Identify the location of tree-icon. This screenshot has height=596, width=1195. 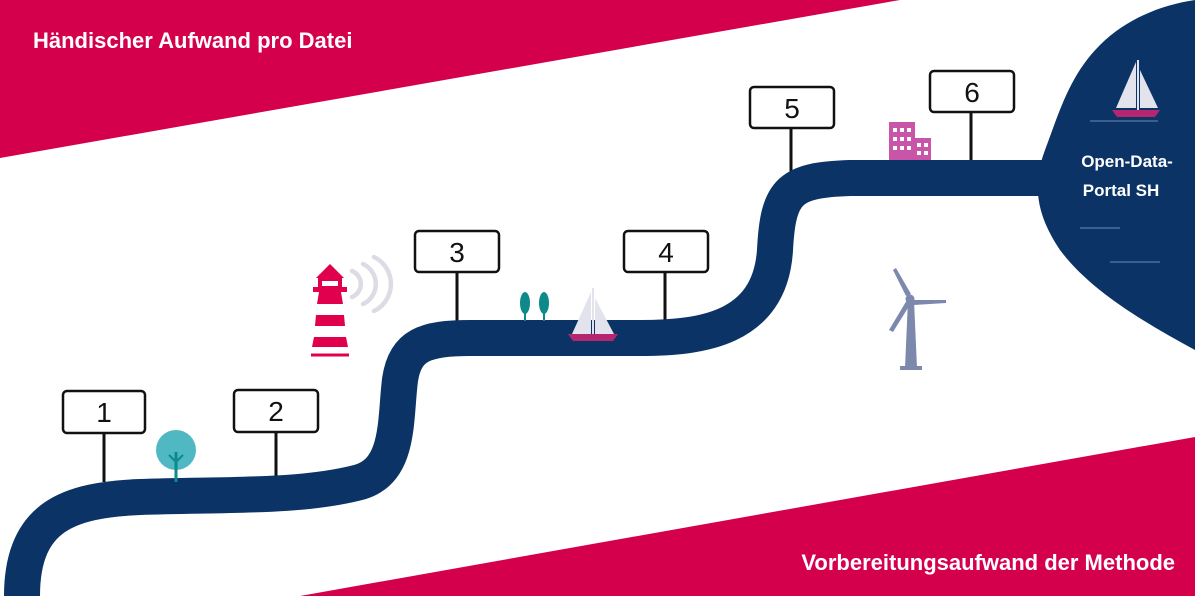
(176, 456).